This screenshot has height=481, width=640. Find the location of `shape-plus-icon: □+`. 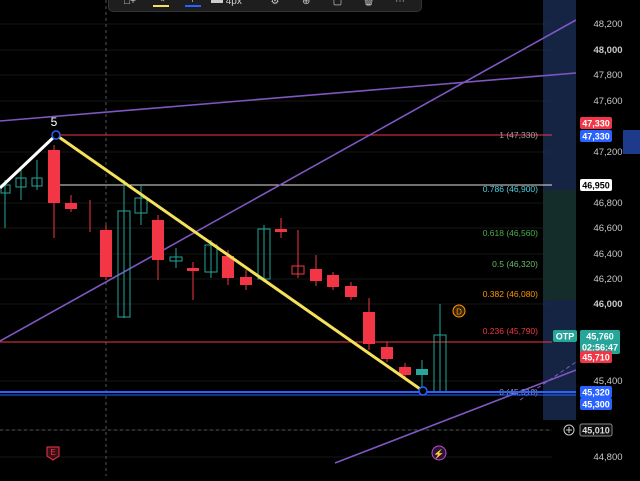

shape-plus-icon: □+ is located at coordinates (130, 3).